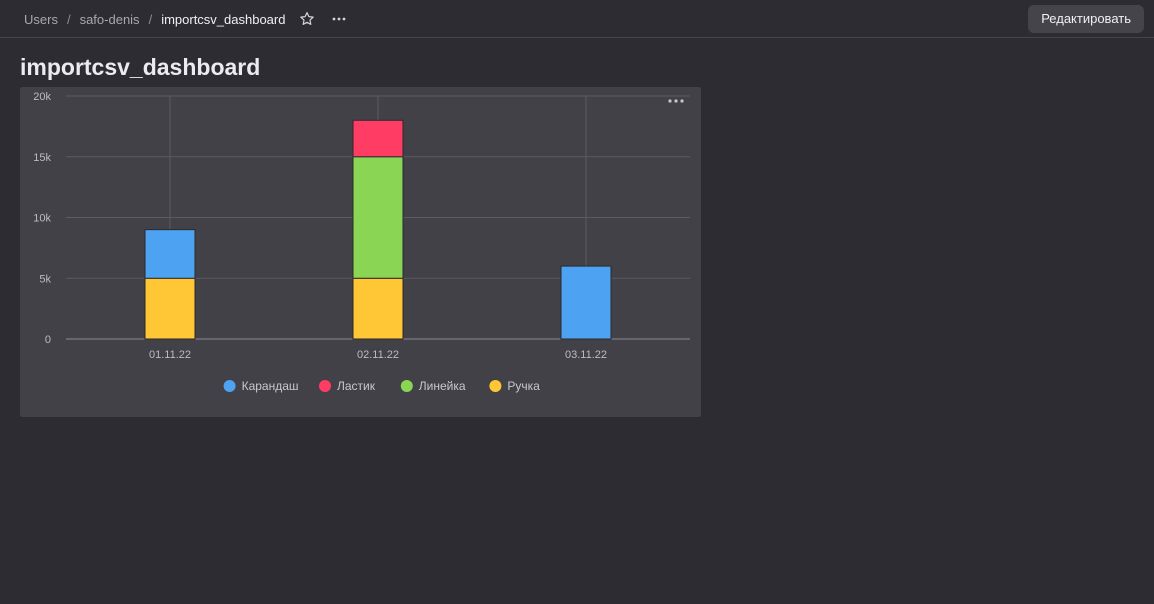 The width and height of the screenshot is (1154, 604). What do you see at coordinates (42, 158) in the screenshot?
I see `y-tick-label: 15k` at bounding box center [42, 158].